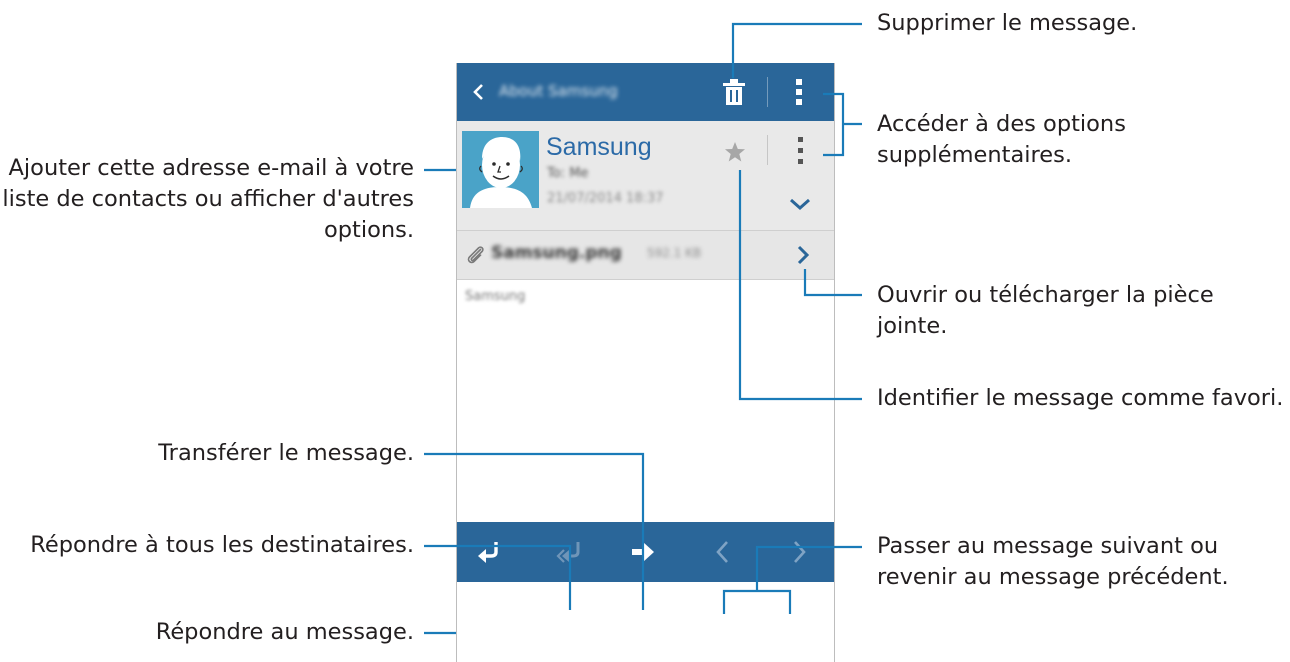  I want to click on star-icon, so click(735, 152).